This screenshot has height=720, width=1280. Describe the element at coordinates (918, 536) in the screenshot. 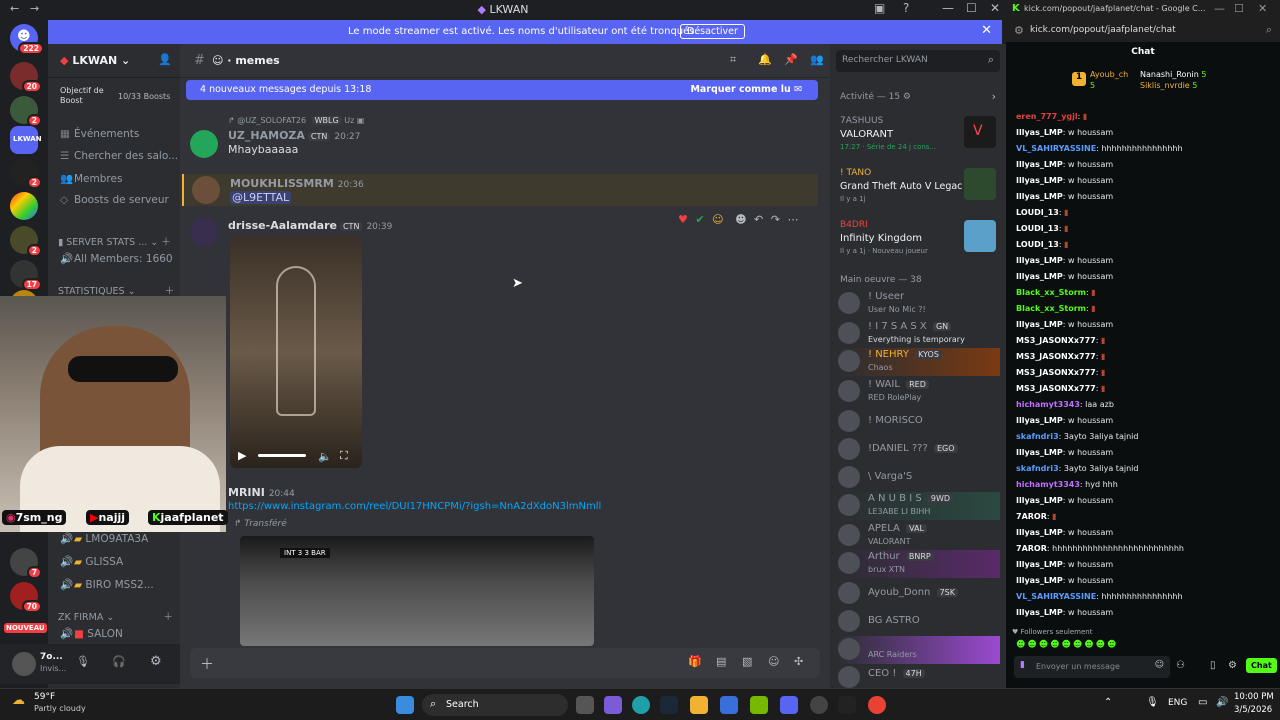

I see `member-item: APELA VAL VALORANT` at that location.